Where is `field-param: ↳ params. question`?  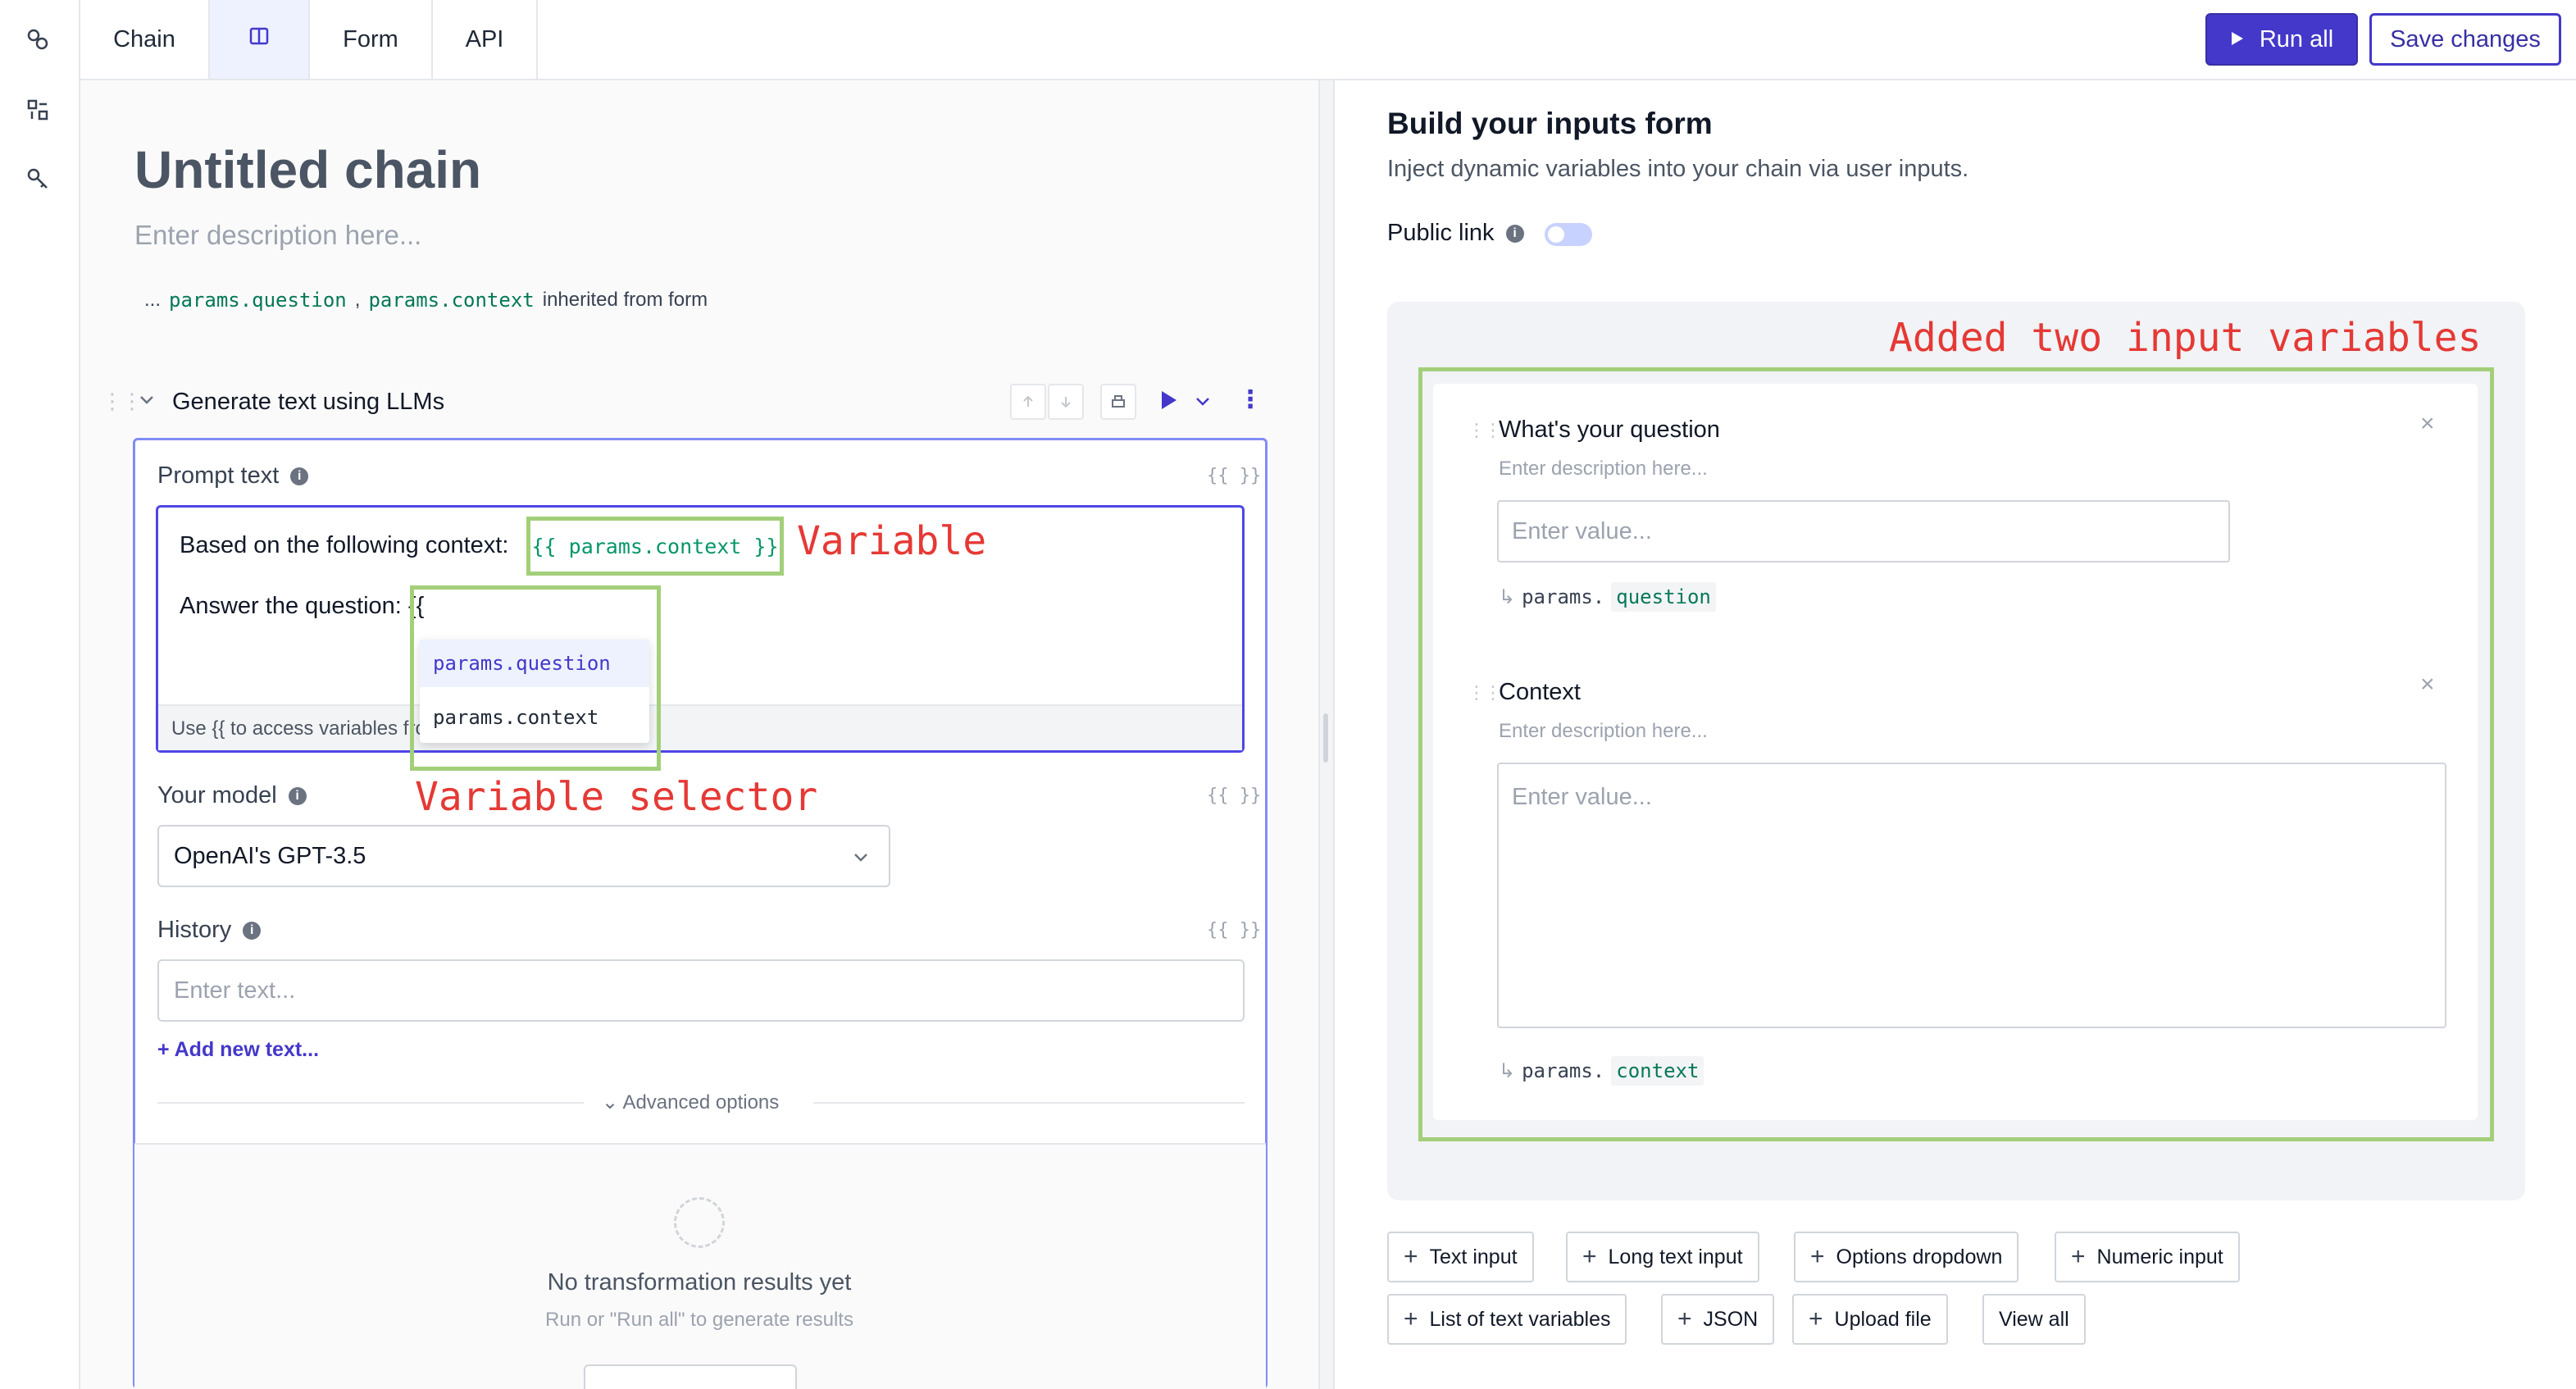 field-param: ↳ params. question is located at coordinates (1607, 597).